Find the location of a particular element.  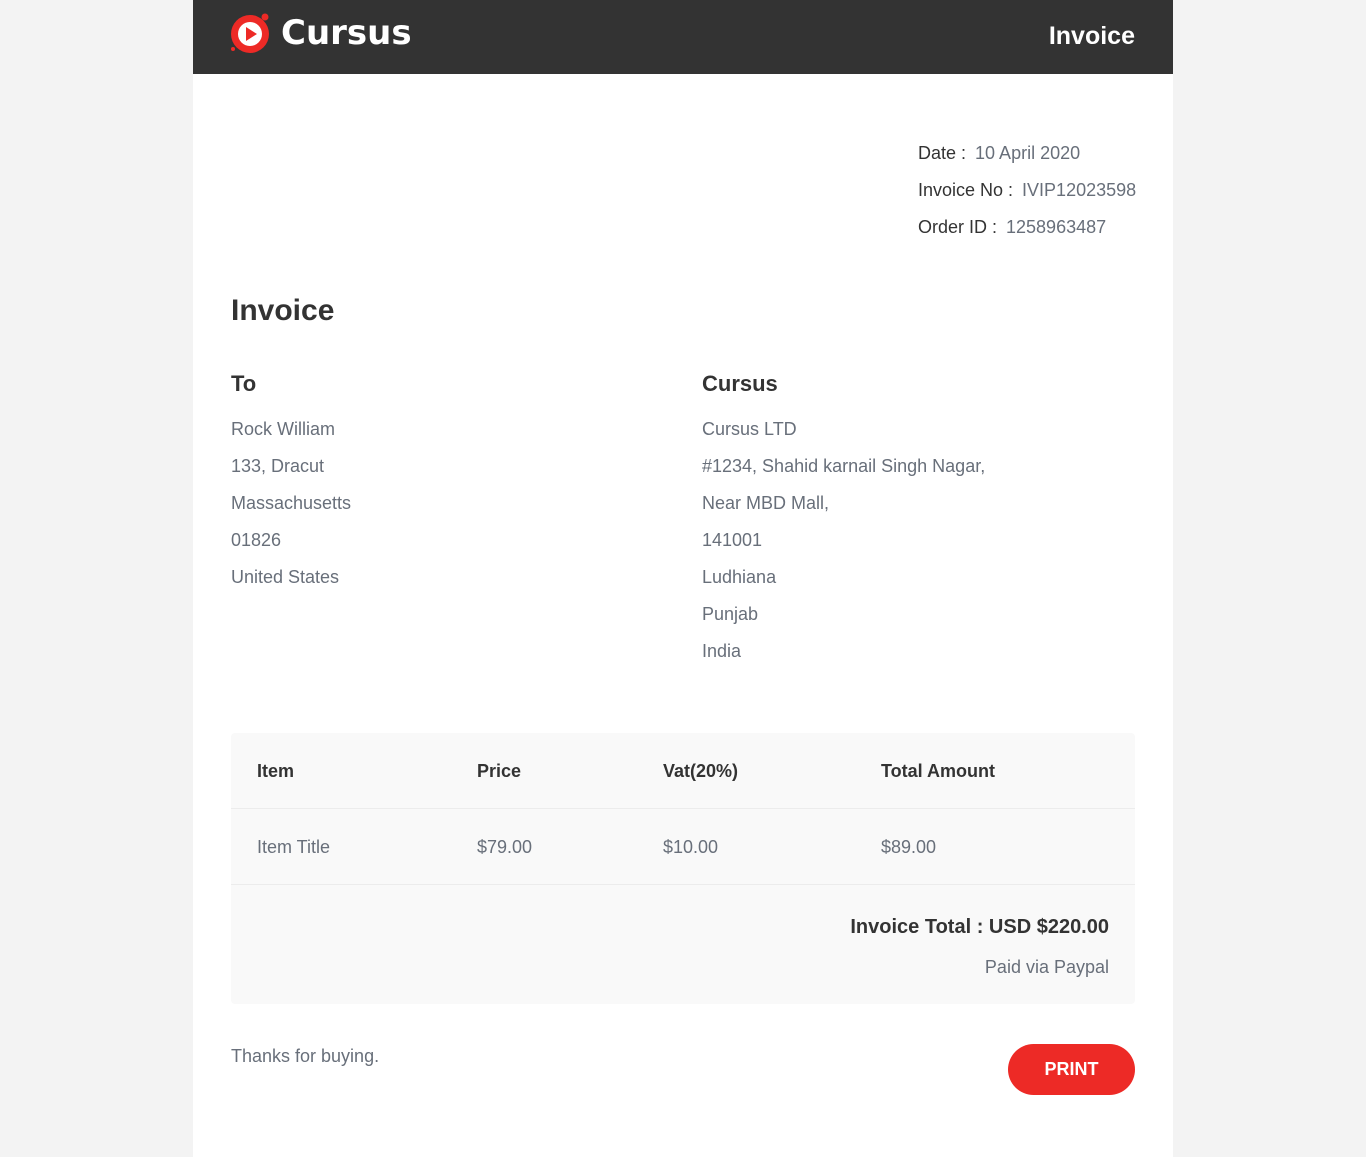

print-button: PRINT is located at coordinates (1071, 1069).